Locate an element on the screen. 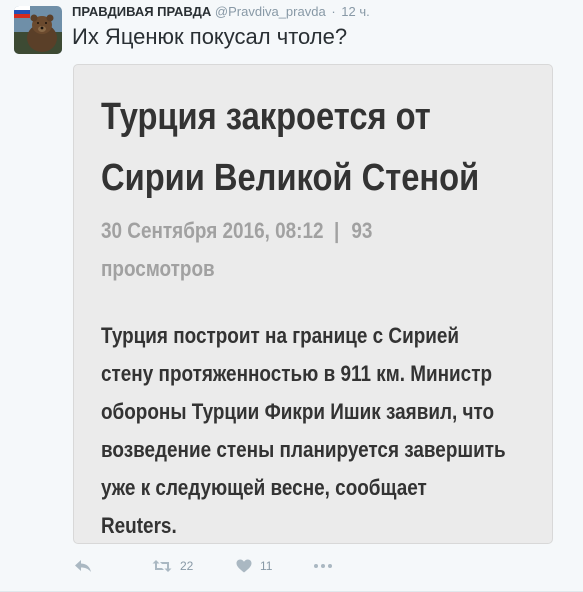 The image size is (583, 592). more-button is located at coordinates (323, 566).